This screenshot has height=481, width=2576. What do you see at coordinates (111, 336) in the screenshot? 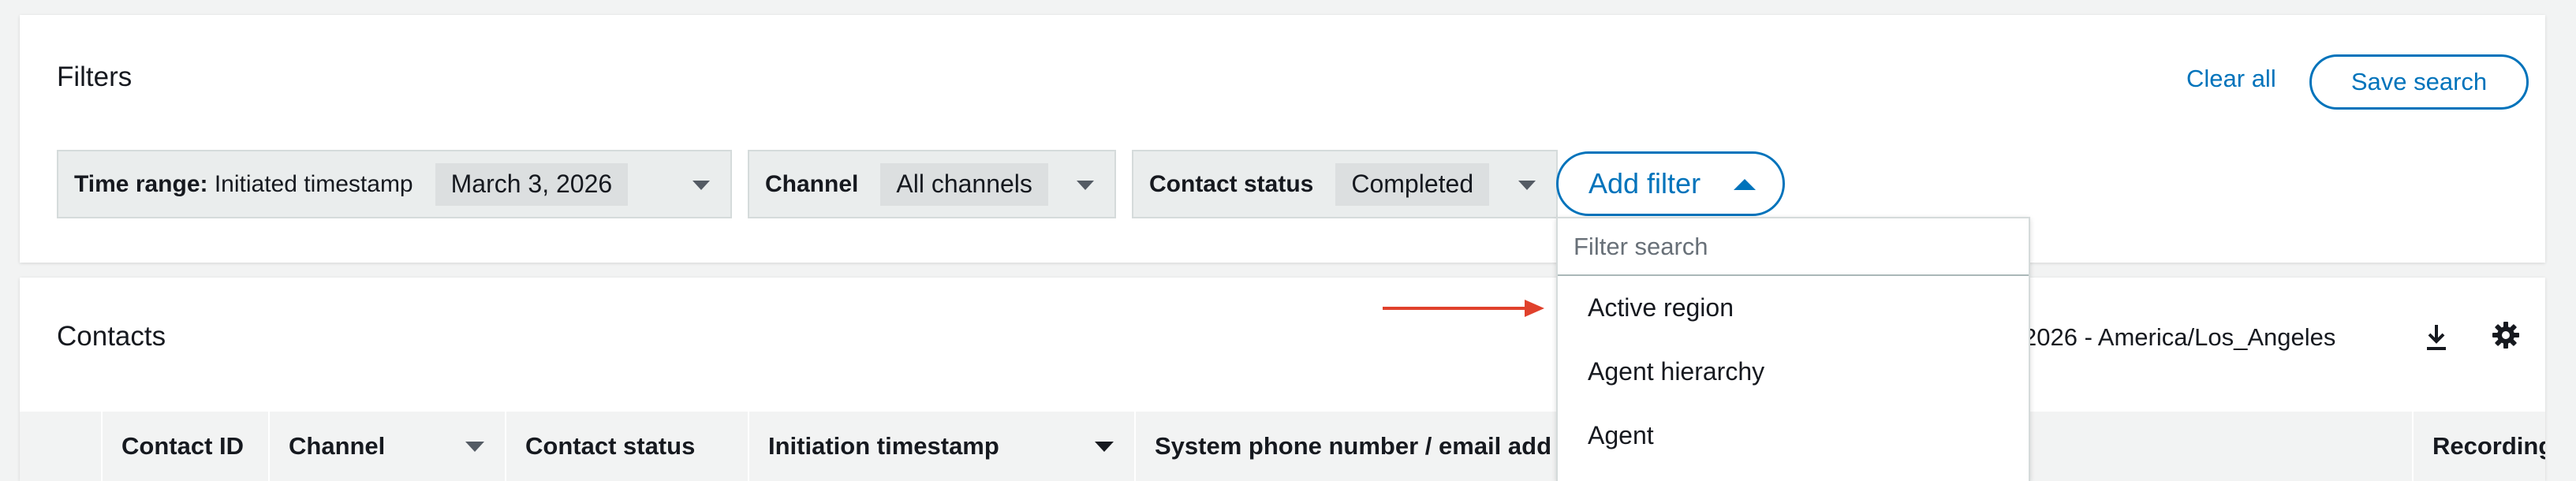
I see `contacts-title: Contacts` at bounding box center [111, 336].